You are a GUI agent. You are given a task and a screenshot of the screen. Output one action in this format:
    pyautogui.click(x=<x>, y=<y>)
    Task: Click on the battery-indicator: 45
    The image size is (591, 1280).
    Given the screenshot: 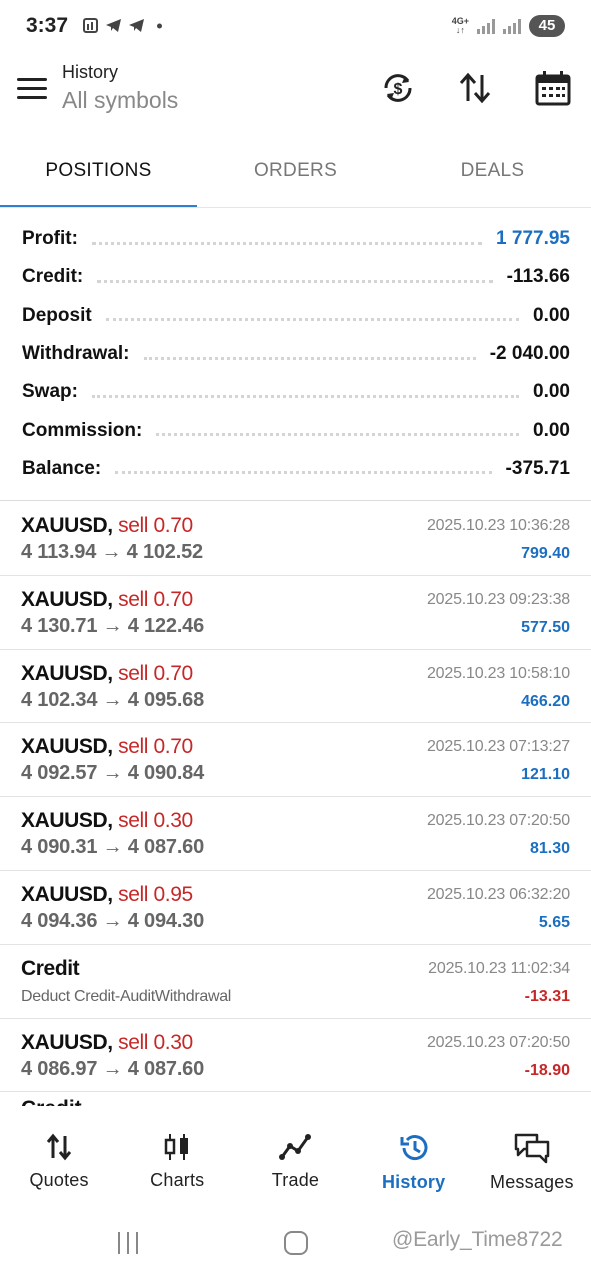 What is the action you would take?
    pyautogui.click(x=547, y=26)
    